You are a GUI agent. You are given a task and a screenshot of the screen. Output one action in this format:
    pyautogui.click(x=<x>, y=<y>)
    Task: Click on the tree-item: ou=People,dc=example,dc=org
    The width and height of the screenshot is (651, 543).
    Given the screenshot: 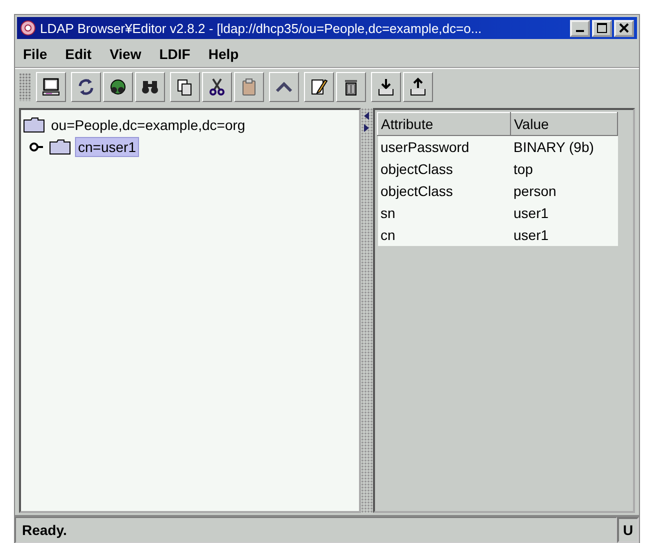 What is the action you would take?
    pyautogui.click(x=148, y=125)
    